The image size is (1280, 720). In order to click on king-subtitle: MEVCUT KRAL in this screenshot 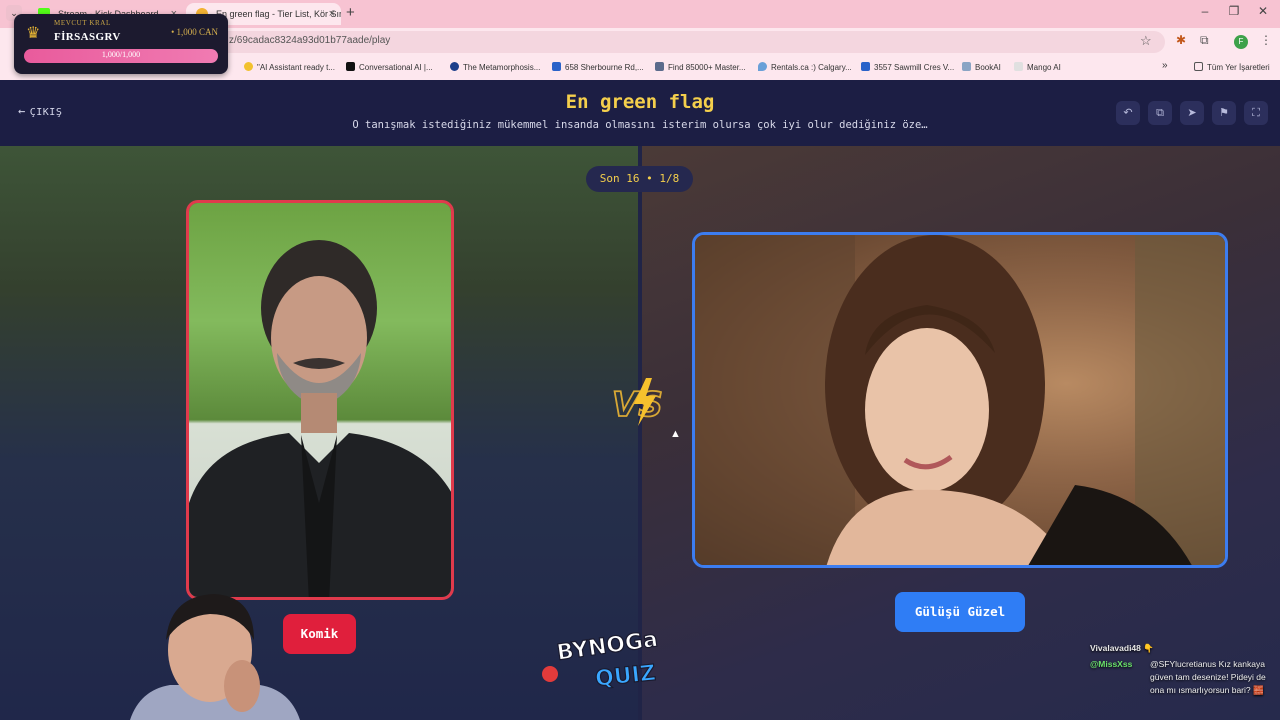, I will do `click(82, 23)`.